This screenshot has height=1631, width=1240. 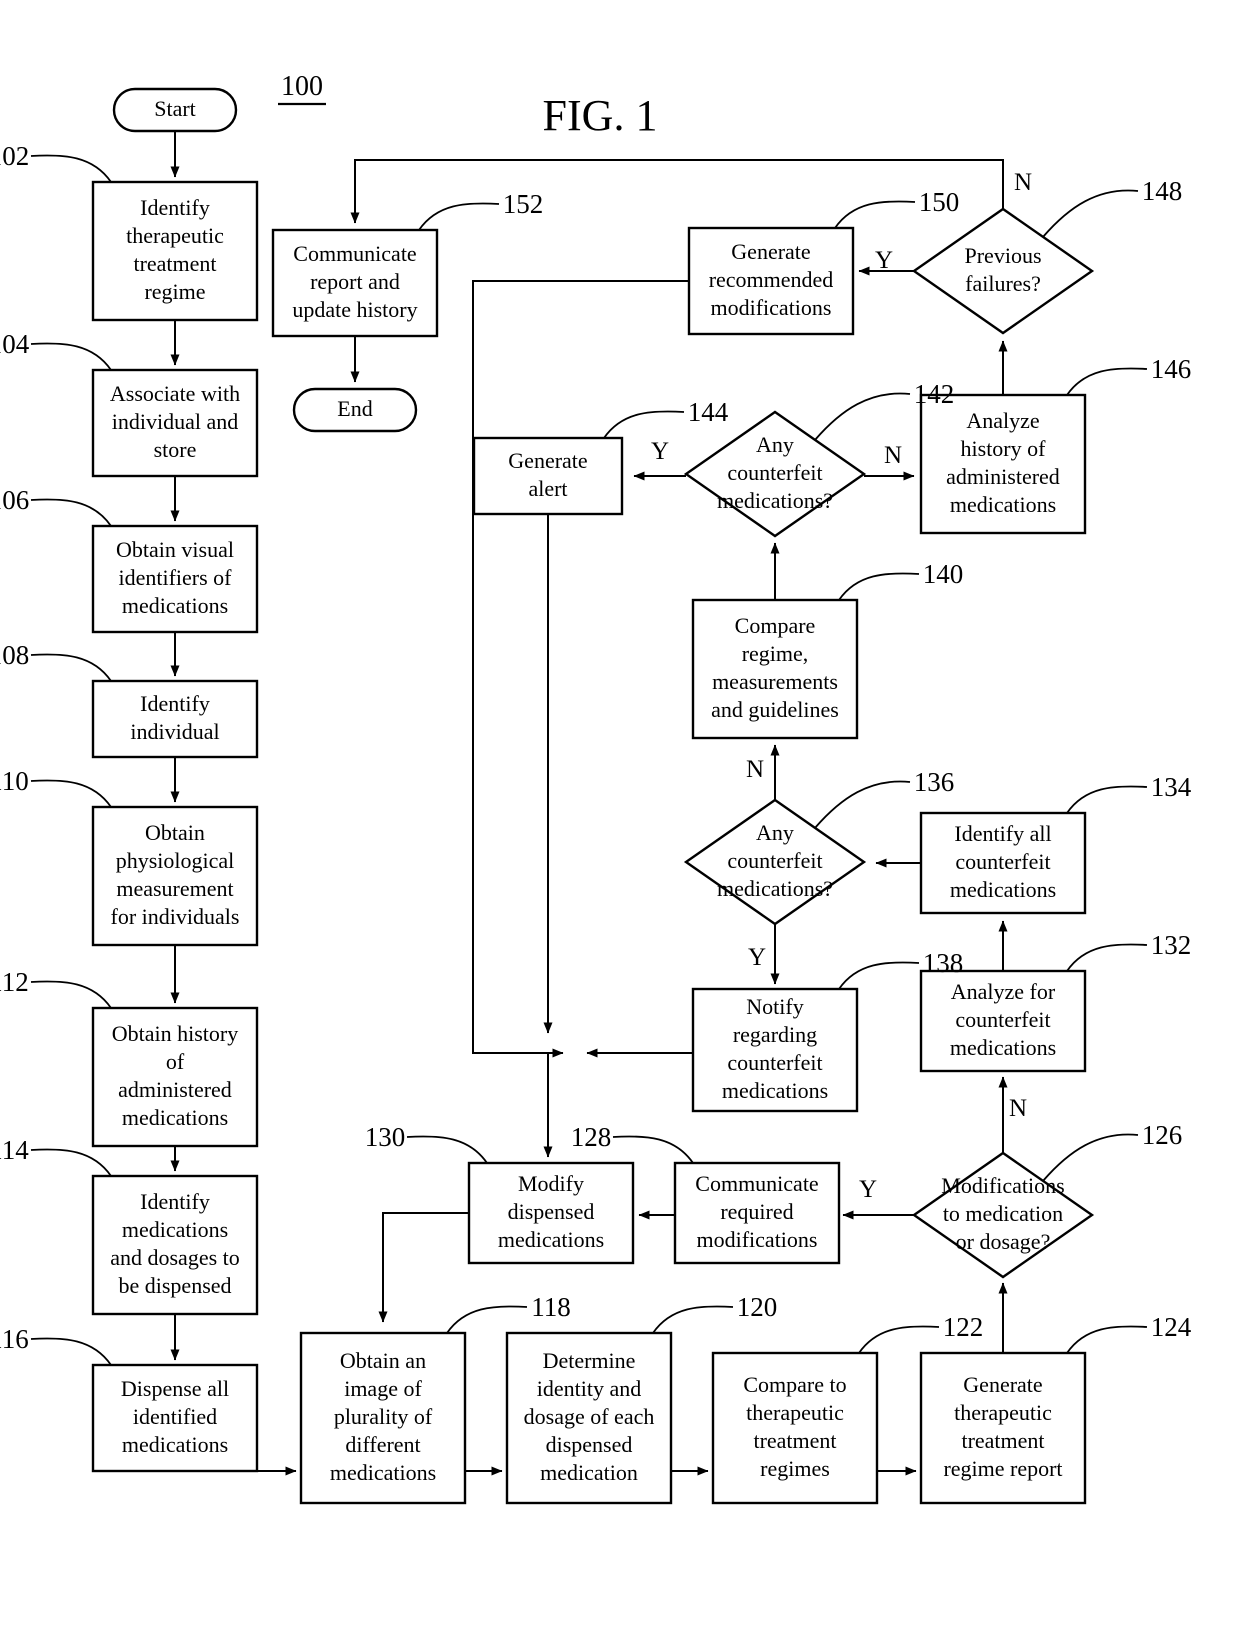 What do you see at coordinates (175, 832) in the screenshot?
I see `node-text-line: Obtain` at bounding box center [175, 832].